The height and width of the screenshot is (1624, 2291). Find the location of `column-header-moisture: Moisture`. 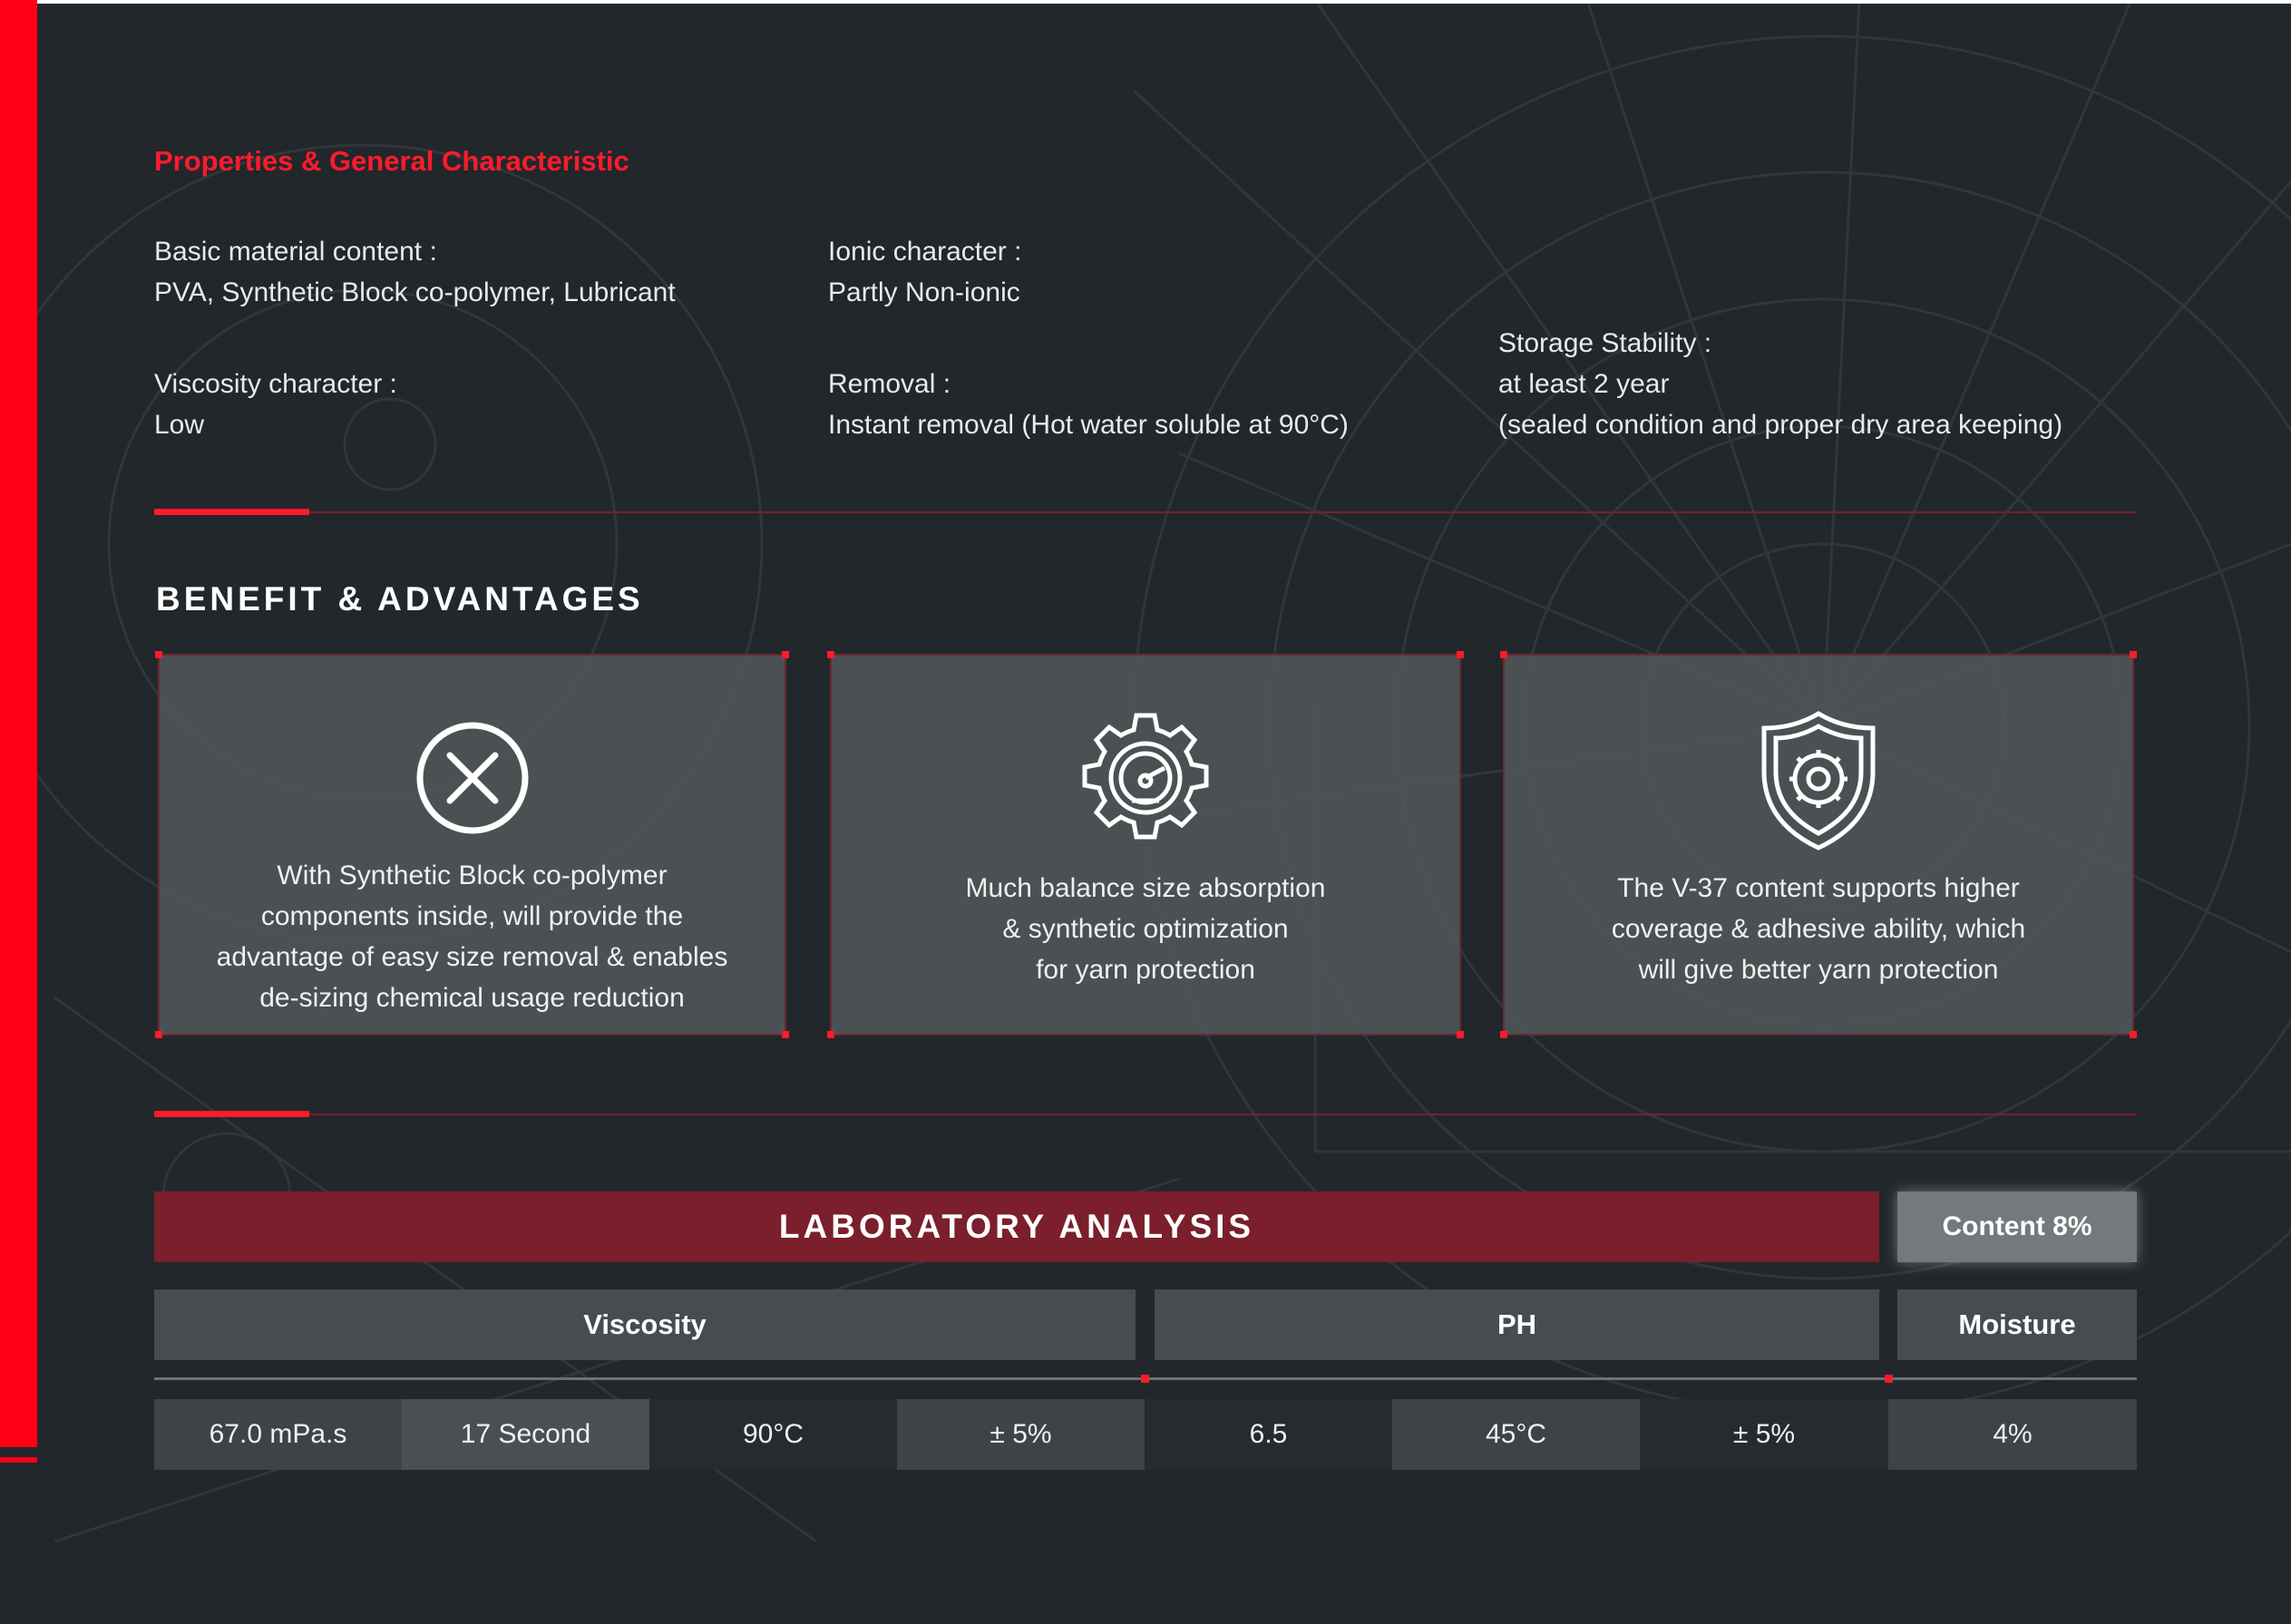

column-header-moisture: Moisture is located at coordinates (2017, 1324).